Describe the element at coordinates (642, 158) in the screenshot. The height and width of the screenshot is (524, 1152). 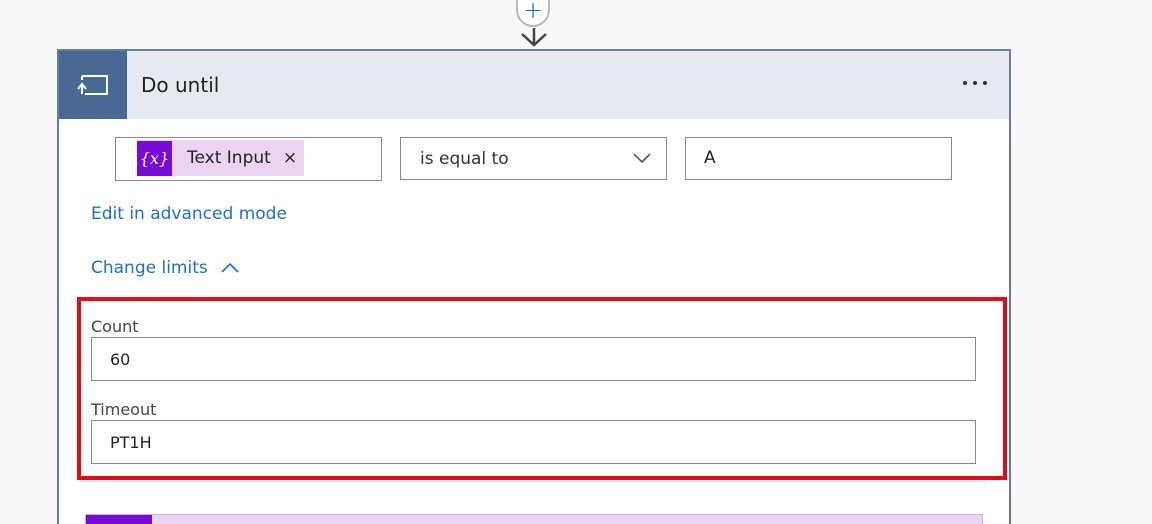
I see `chevron-down-icon` at that location.